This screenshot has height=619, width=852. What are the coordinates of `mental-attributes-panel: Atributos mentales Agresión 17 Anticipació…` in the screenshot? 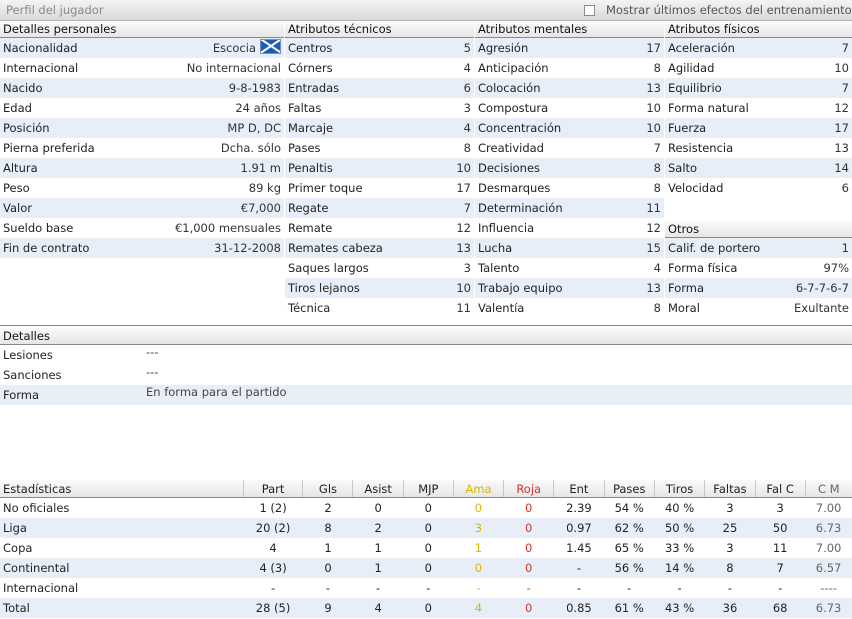 It's located at (569, 169).